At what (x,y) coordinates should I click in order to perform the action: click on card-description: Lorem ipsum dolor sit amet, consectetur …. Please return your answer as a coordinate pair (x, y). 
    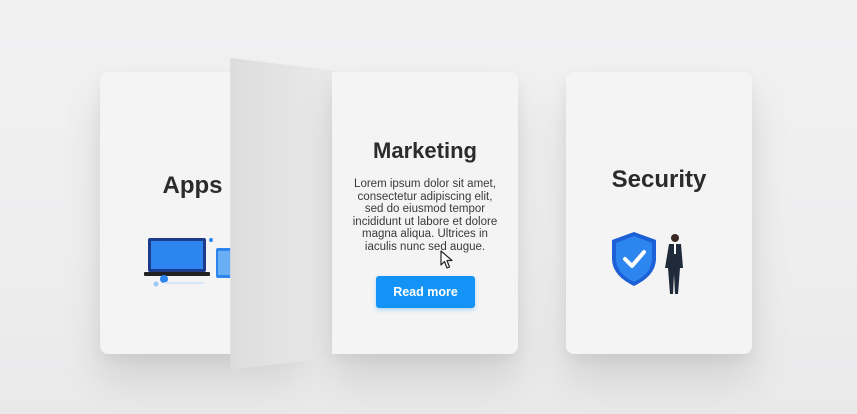
    Looking at the image, I should click on (425, 215).